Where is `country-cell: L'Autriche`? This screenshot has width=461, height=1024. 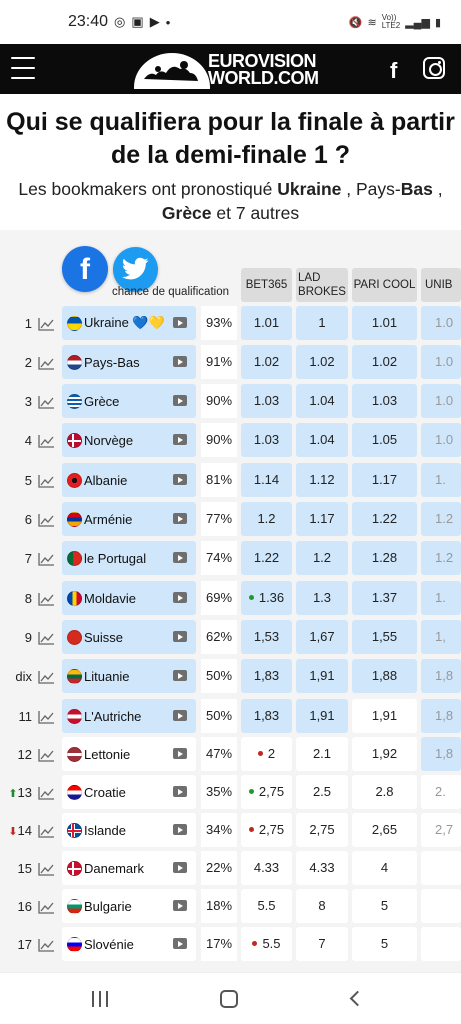 country-cell: L'Autriche is located at coordinates (129, 716).